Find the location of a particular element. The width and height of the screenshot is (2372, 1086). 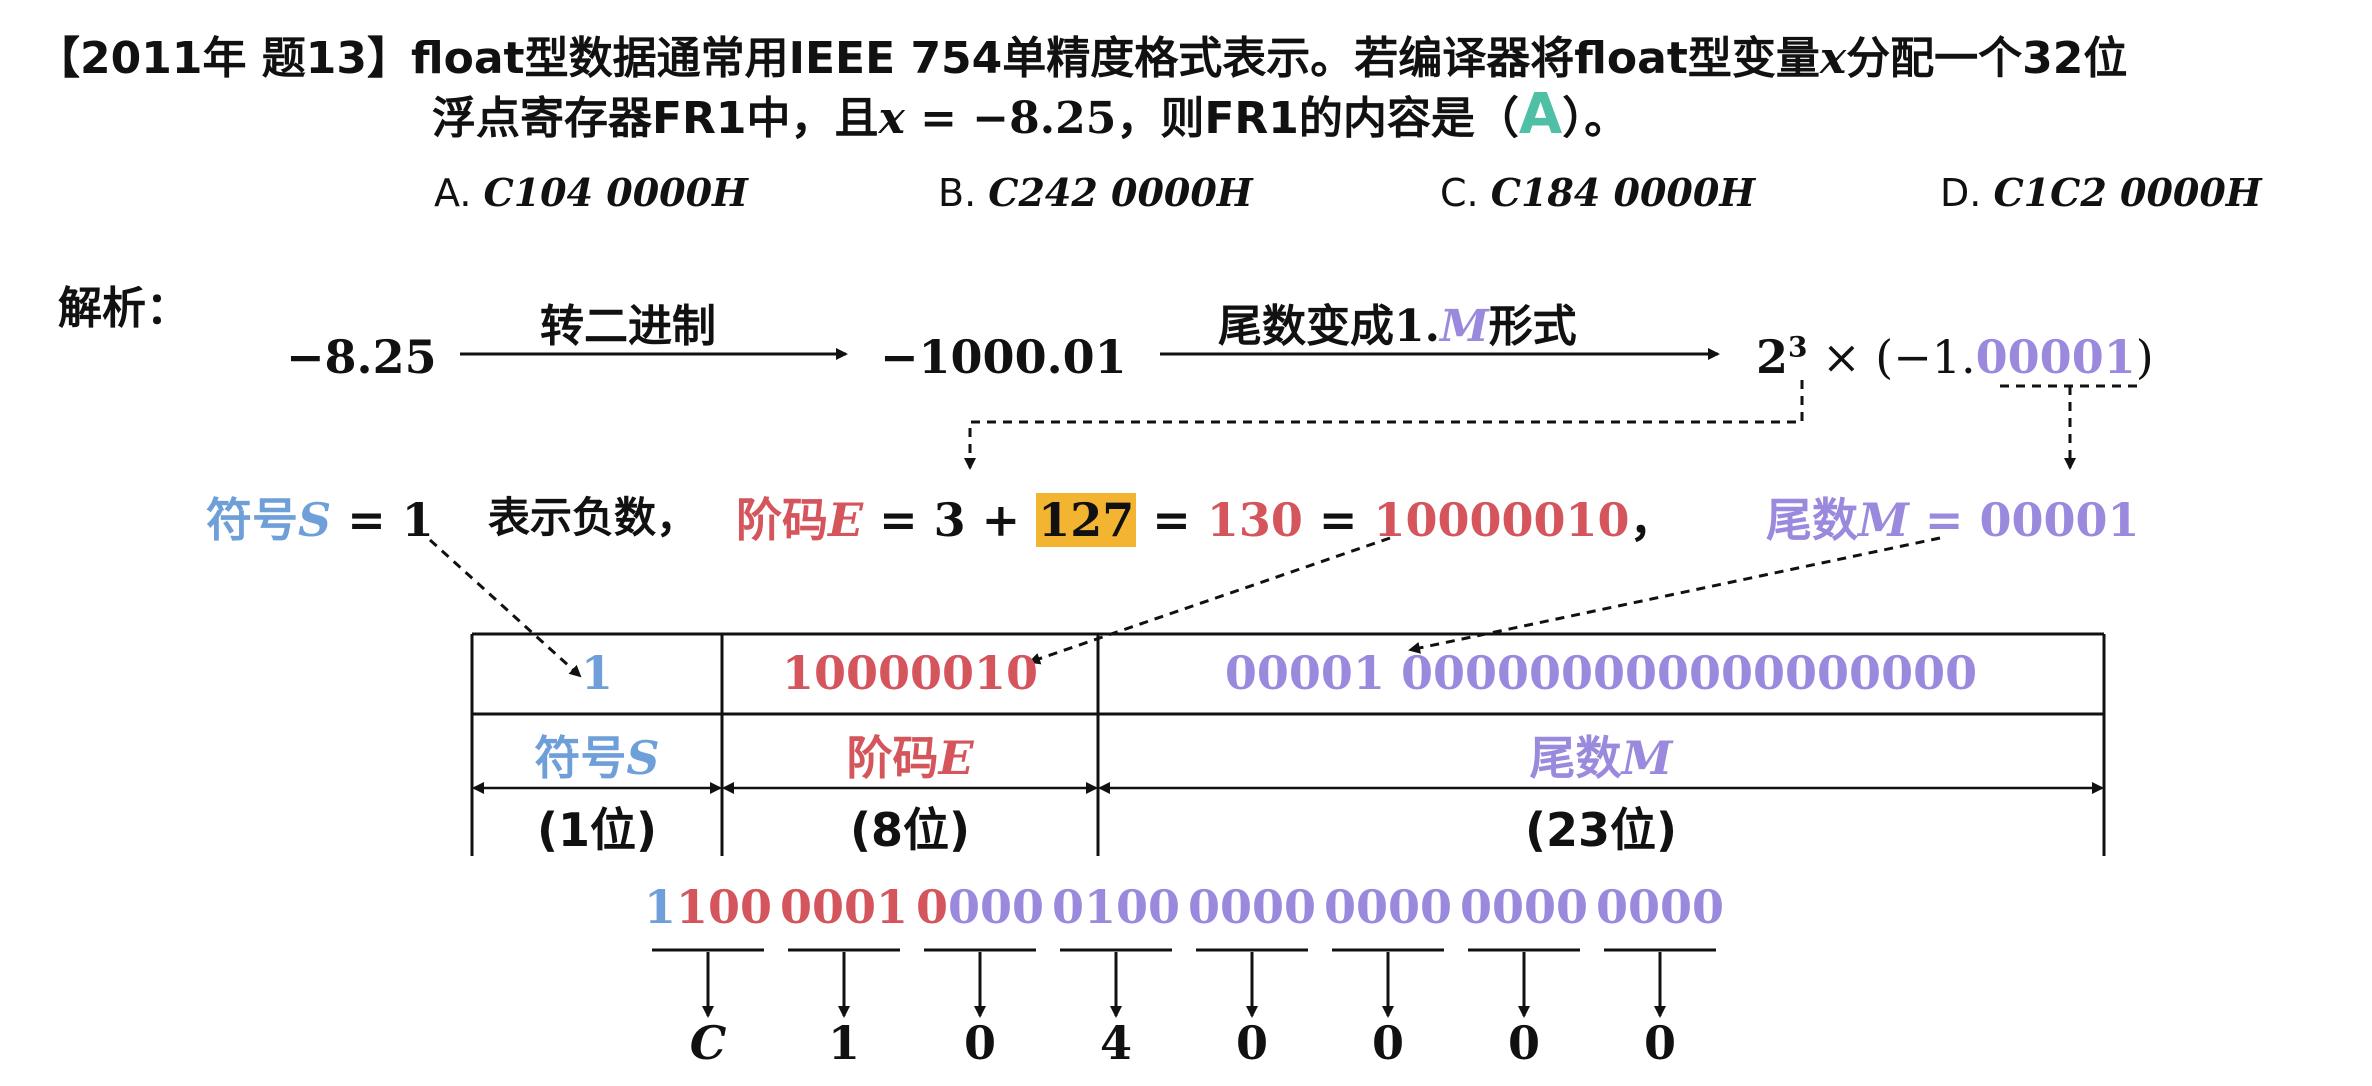

hex-digit: 1 is located at coordinates (844, 1043).